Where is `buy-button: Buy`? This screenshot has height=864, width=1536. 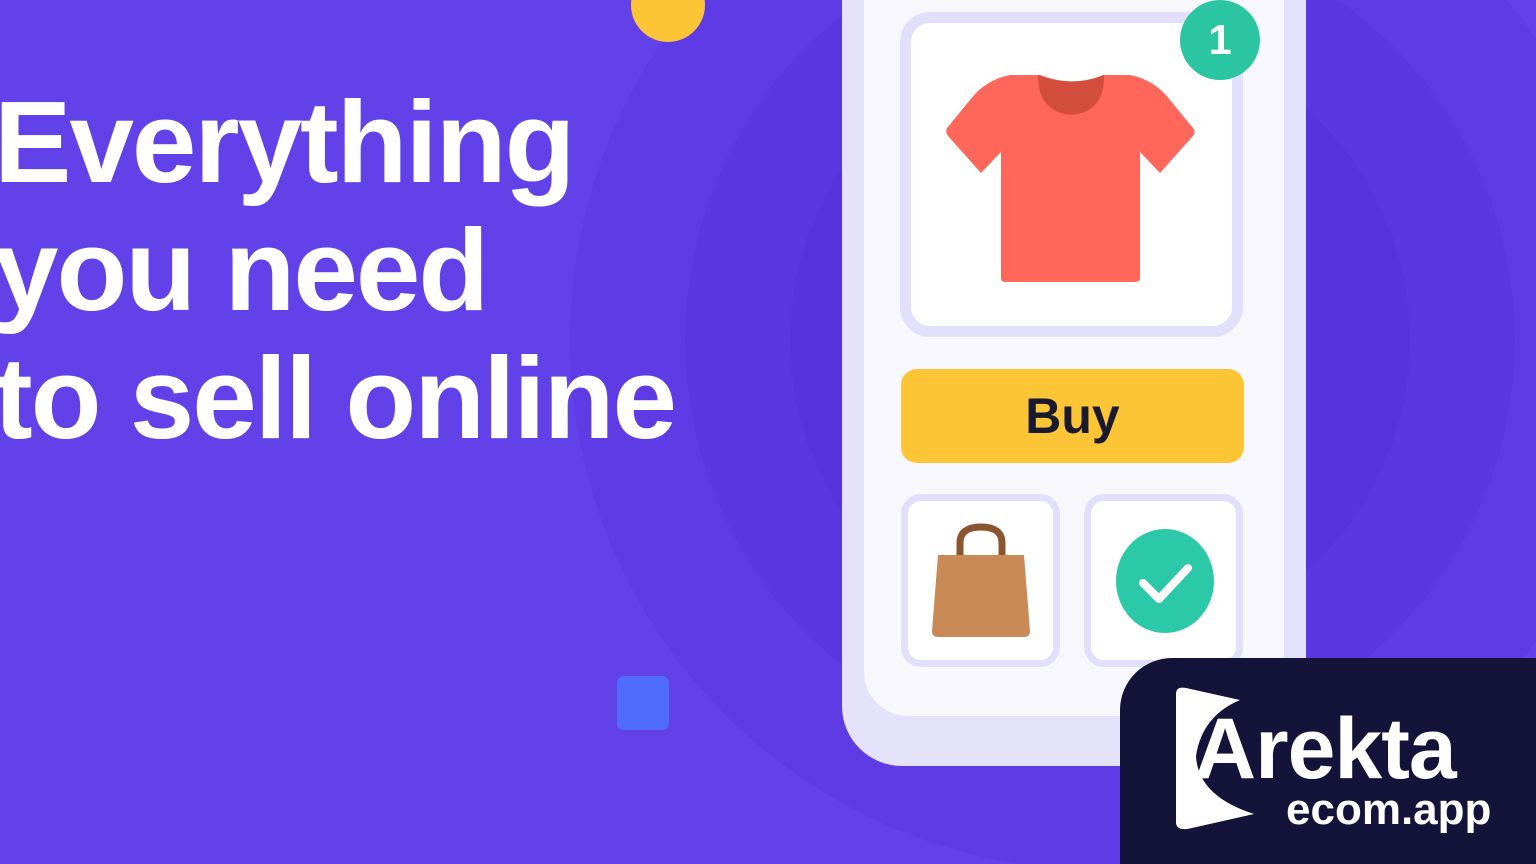 buy-button: Buy is located at coordinates (1072, 416).